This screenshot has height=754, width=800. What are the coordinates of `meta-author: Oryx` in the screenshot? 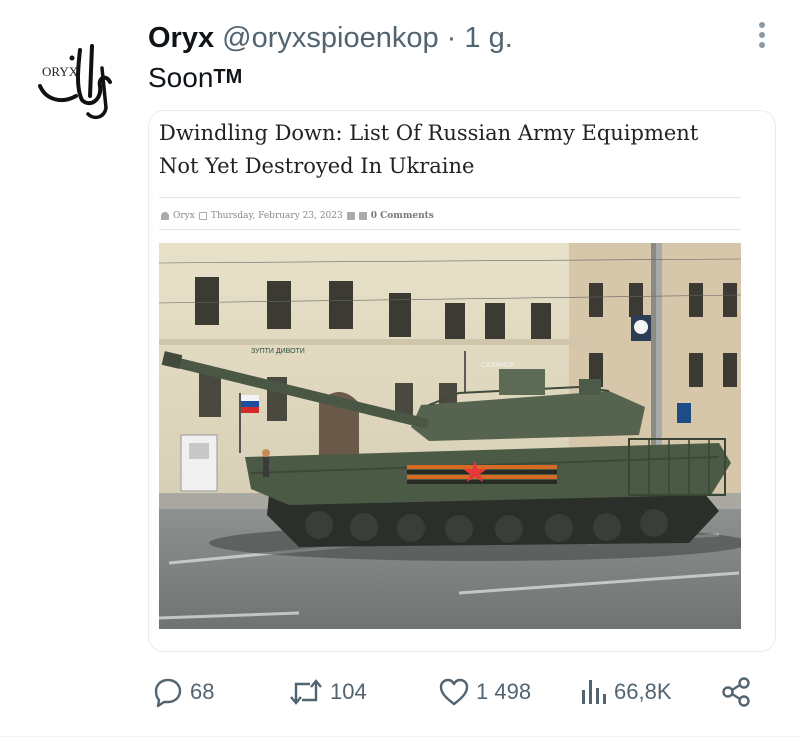 It's located at (184, 216).